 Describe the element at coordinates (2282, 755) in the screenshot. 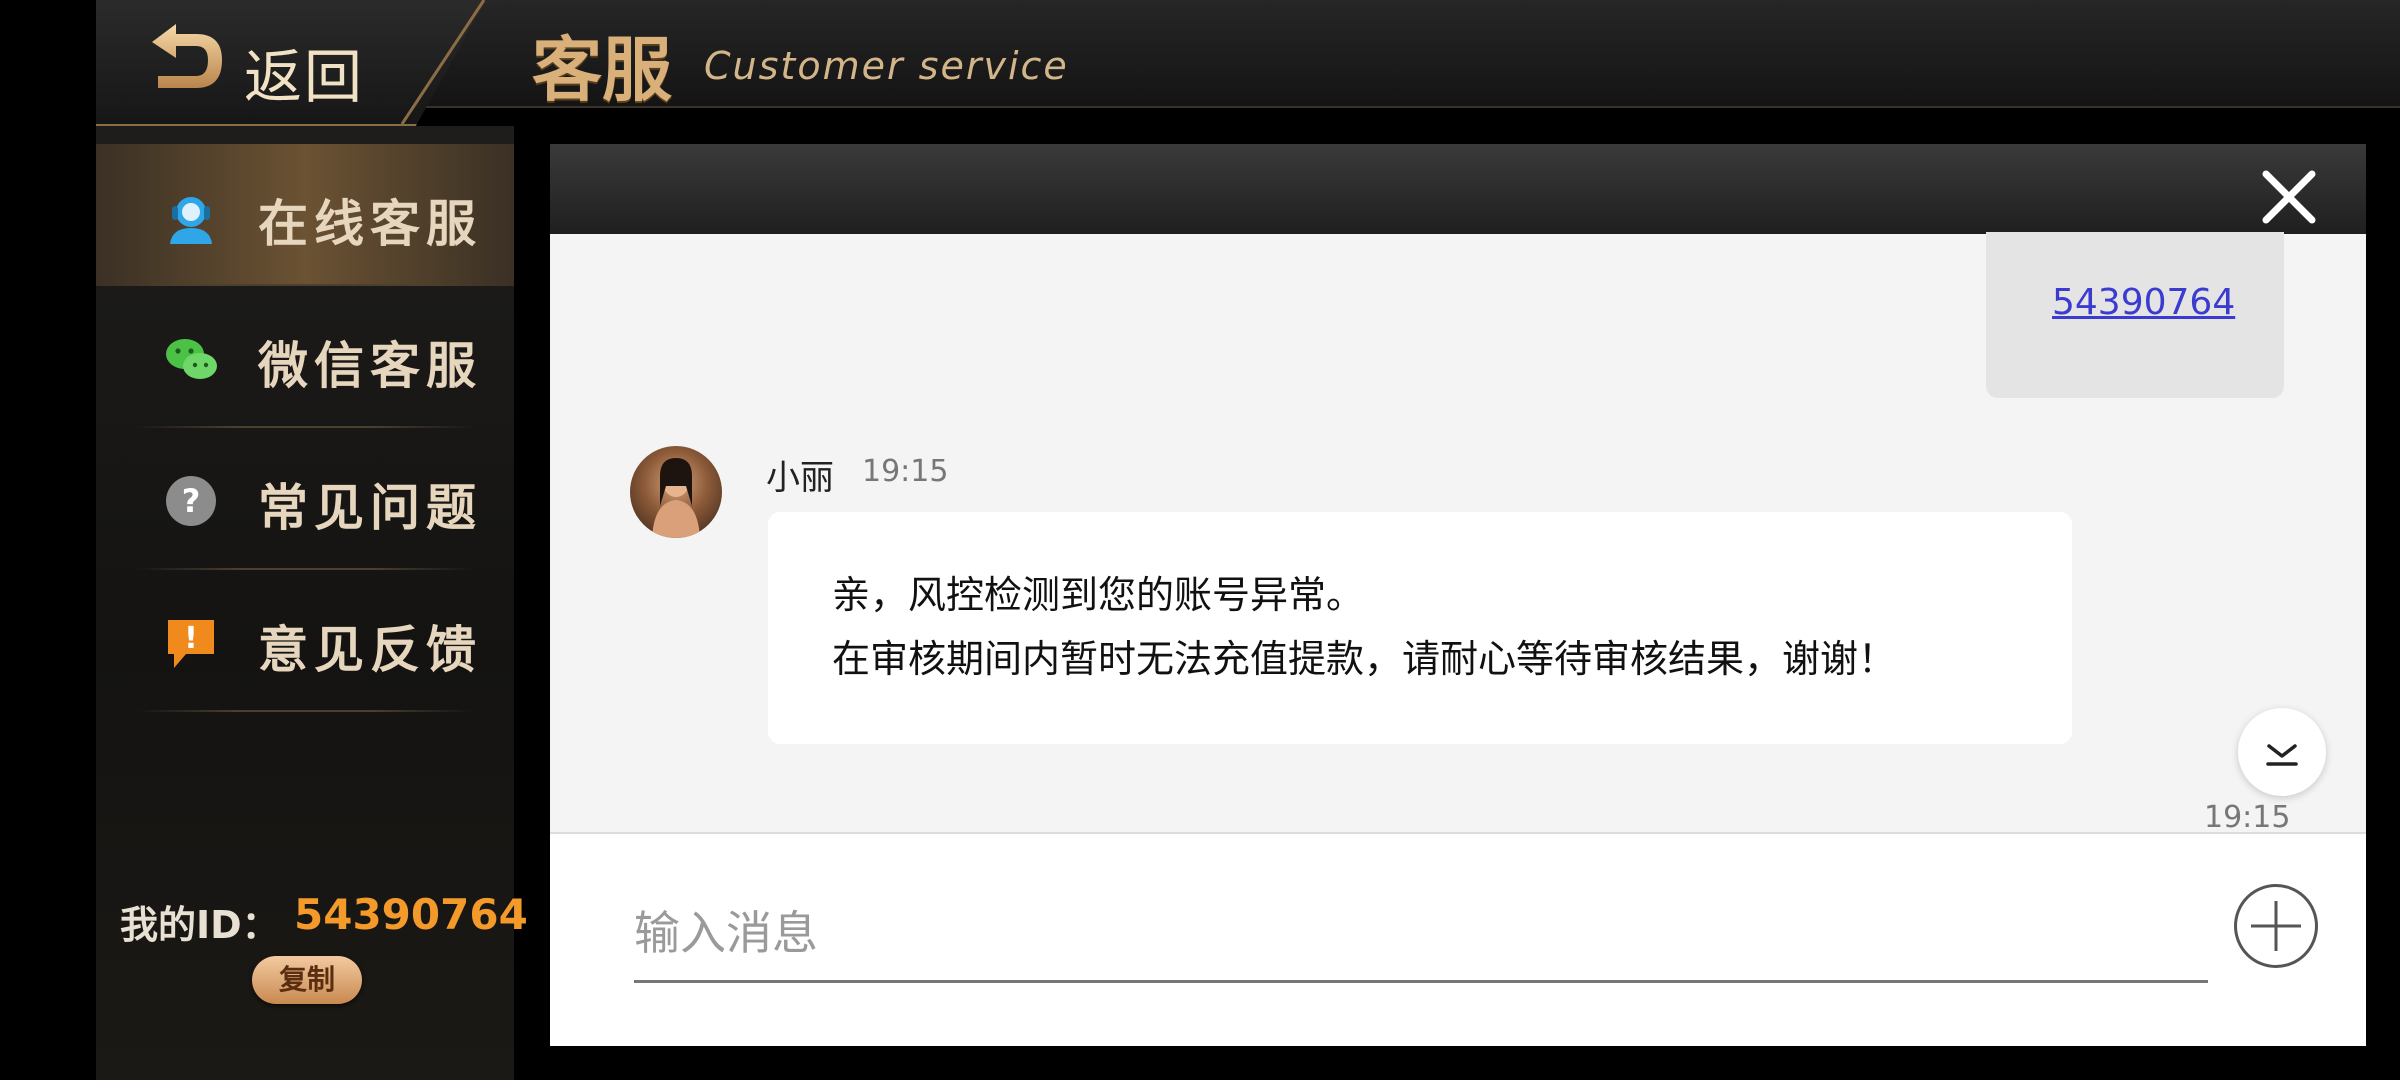

I see `chevron-down-icon` at that location.